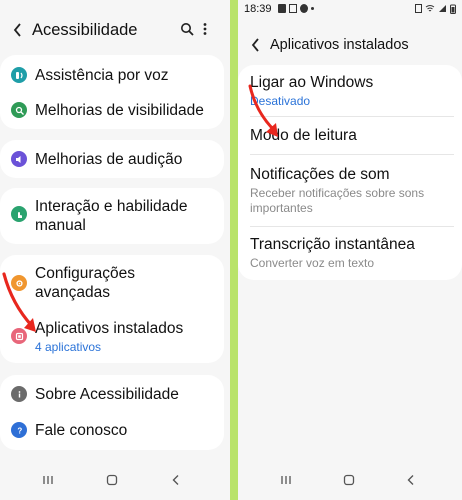 The width and height of the screenshot is (462, 500). What do you see at coordinates (303, 135) in the screenshot?
I see `item-label: Modo de leitura` at bounding box center [303, 135].